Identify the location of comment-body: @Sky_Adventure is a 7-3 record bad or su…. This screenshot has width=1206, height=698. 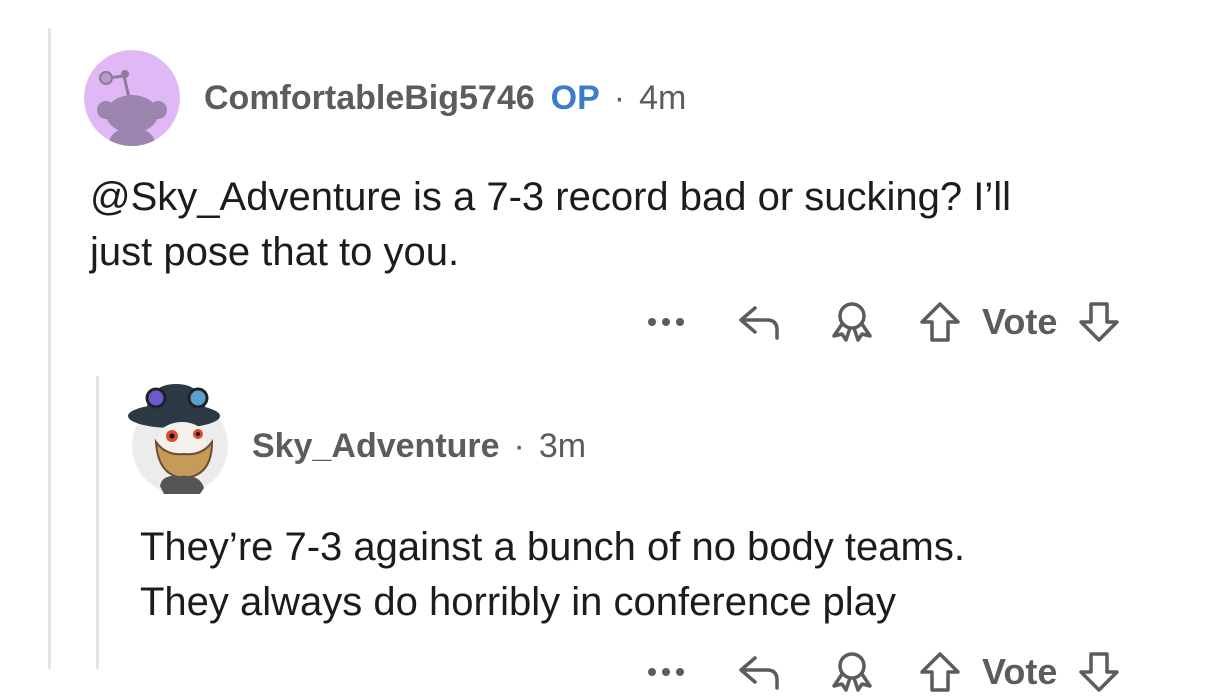
(550, 225).